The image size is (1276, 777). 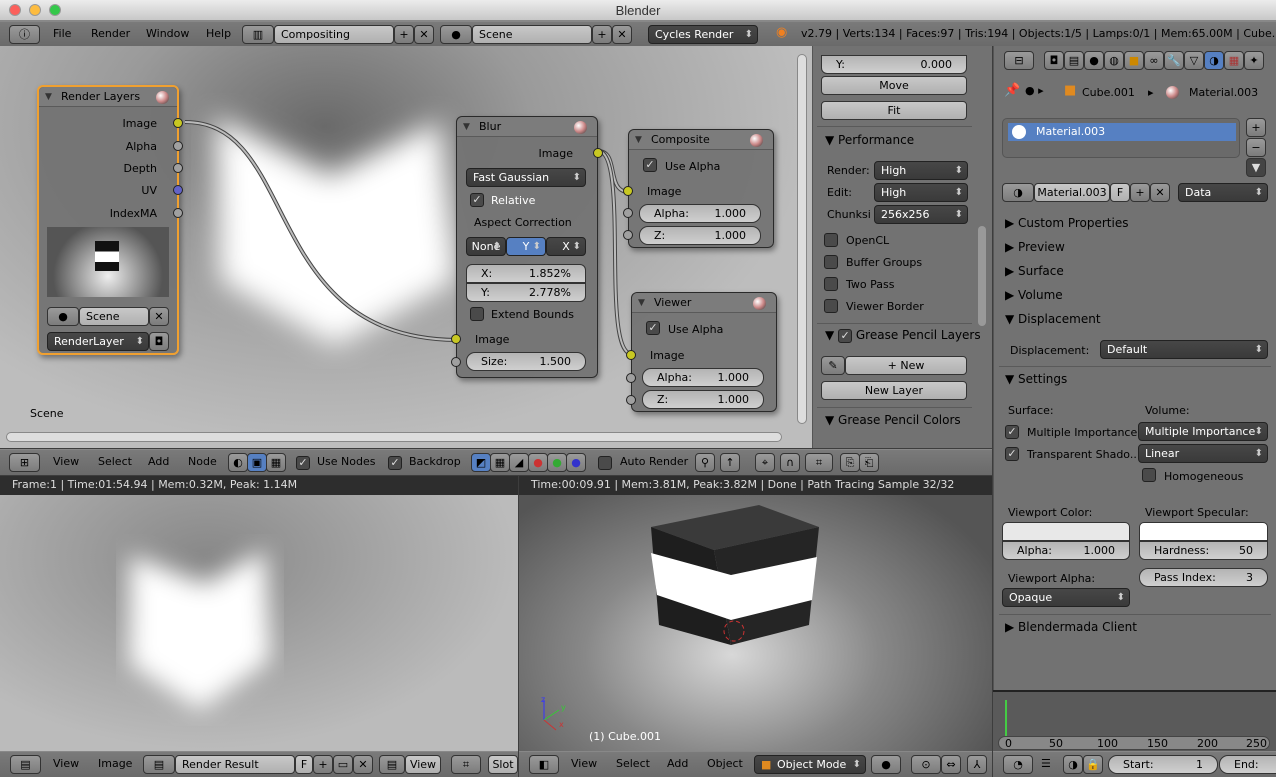 What do you see at coordinates (1066, 531) in the screenshot?
I see `viewport-color-swatch` at bounding box center [1066, 531].